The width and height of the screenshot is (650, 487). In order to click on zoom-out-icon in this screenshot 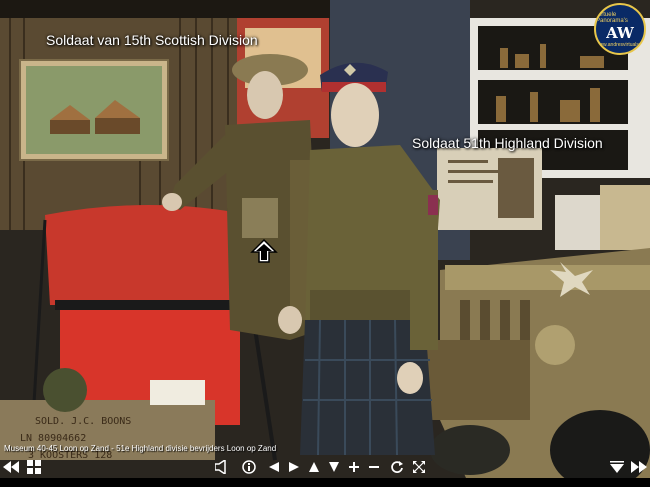, I will do `click(374, 467)`.